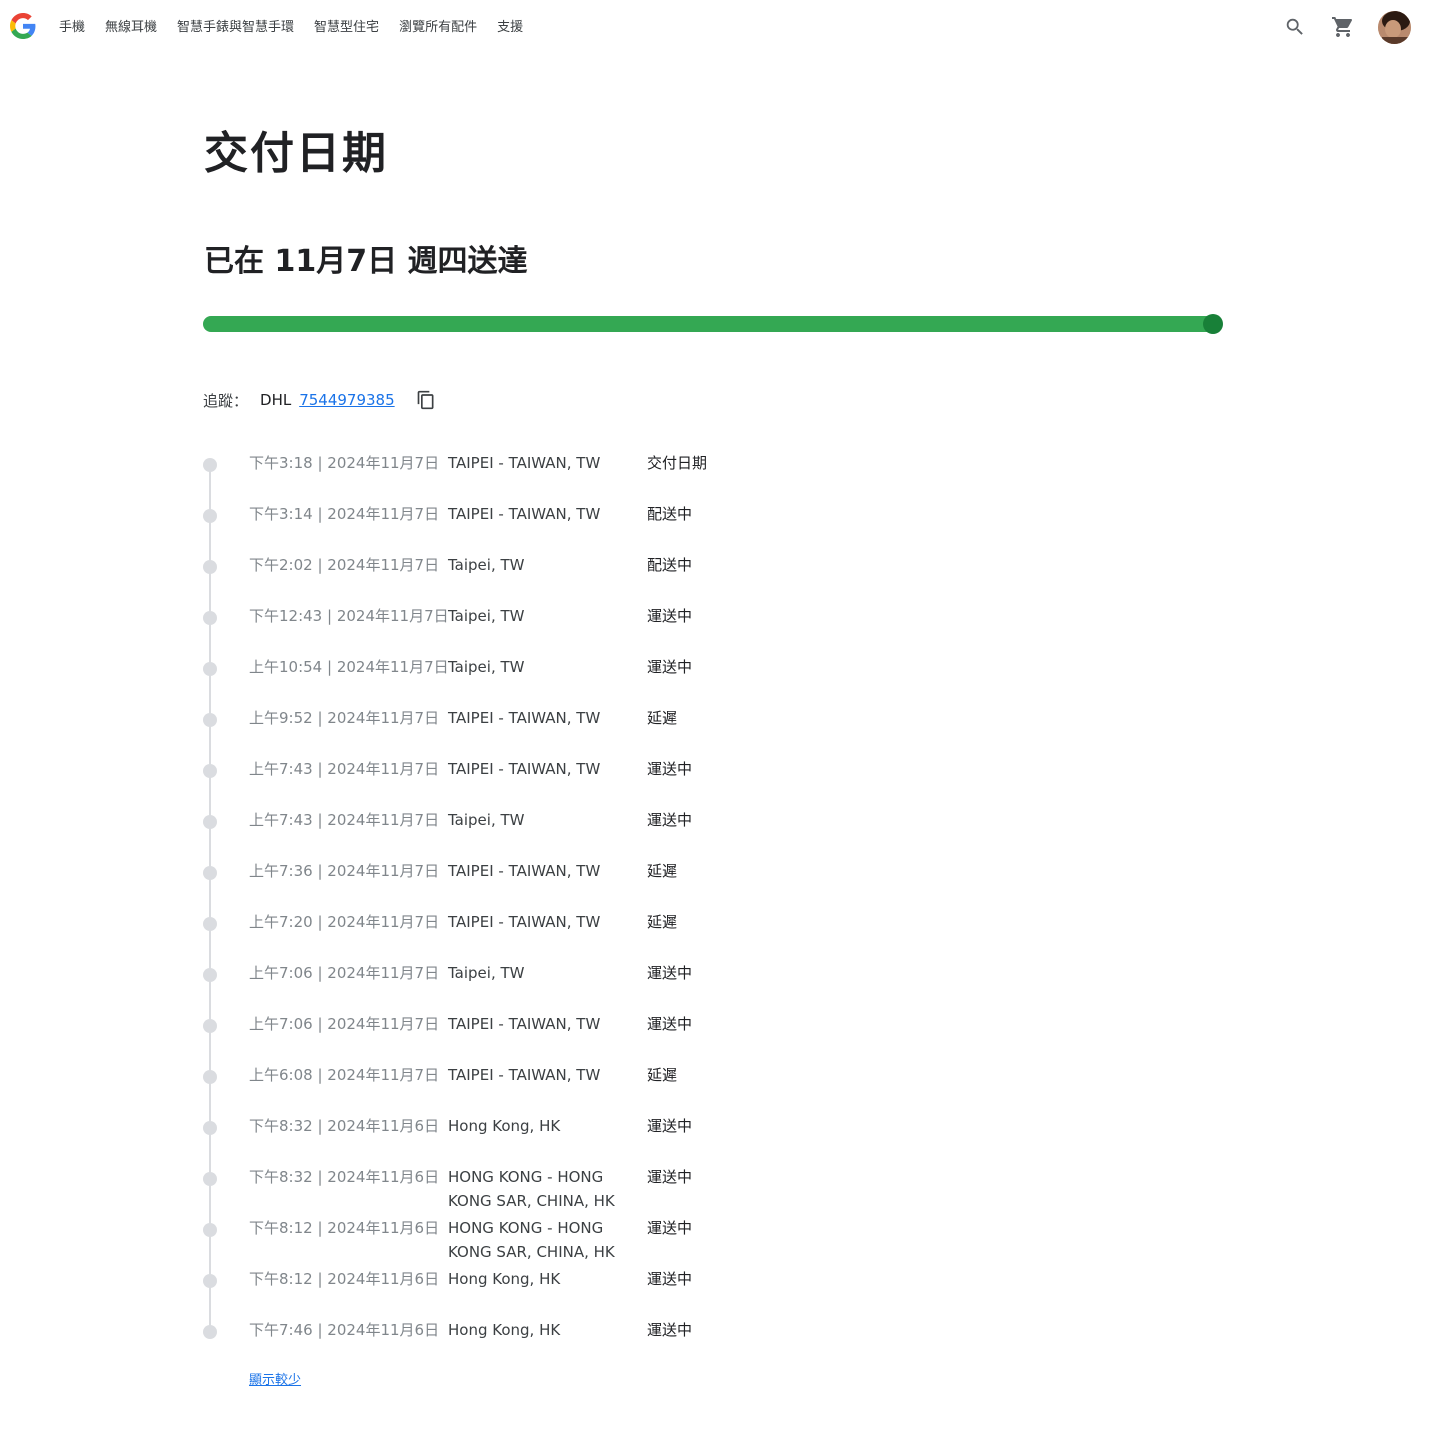  I want to click on event-time: 下午3:14 | 2024年11月7日, so click(344, 514).